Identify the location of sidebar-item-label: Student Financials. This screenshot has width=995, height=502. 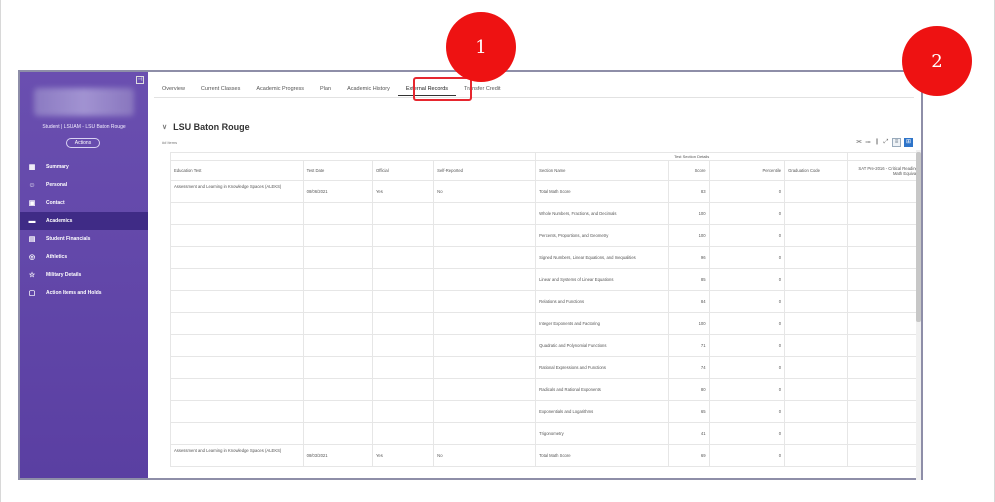
(68, 239).